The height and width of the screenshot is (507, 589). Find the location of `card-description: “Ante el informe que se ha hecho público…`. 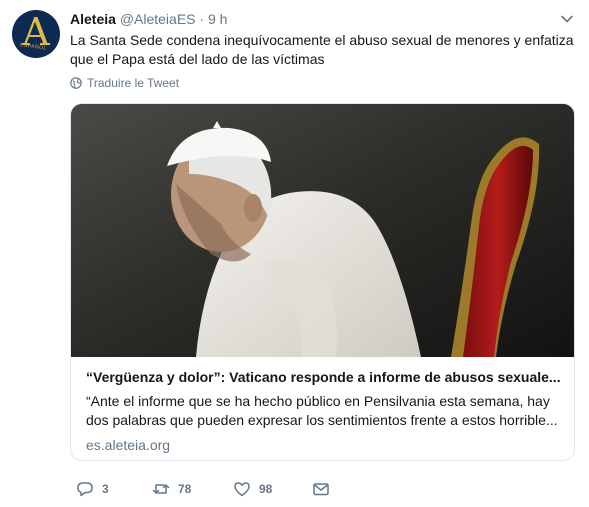

card-description: “Ante el informe que se ha hecho público… is located at coordinates (325, 411).